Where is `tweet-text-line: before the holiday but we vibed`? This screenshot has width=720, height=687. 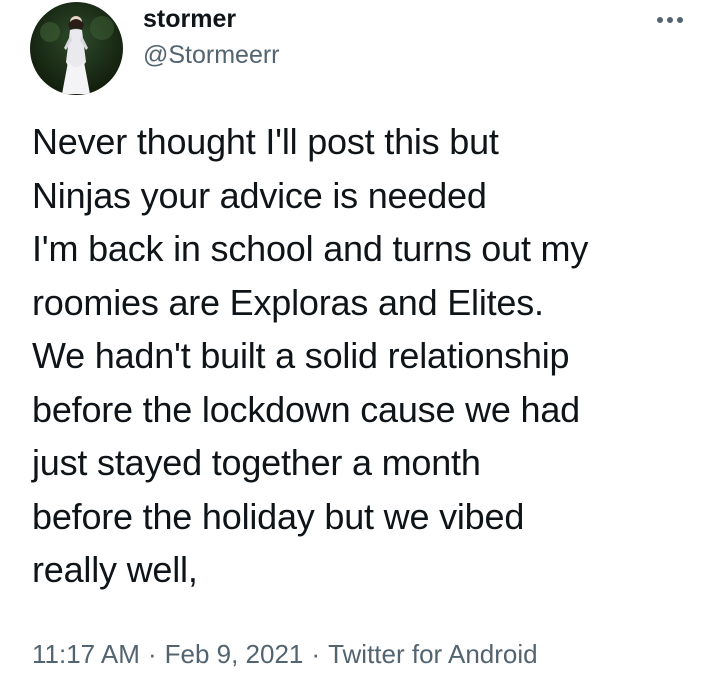 tweet-text-line: before the holiday but we vibed is located at coordinates (278, 516).